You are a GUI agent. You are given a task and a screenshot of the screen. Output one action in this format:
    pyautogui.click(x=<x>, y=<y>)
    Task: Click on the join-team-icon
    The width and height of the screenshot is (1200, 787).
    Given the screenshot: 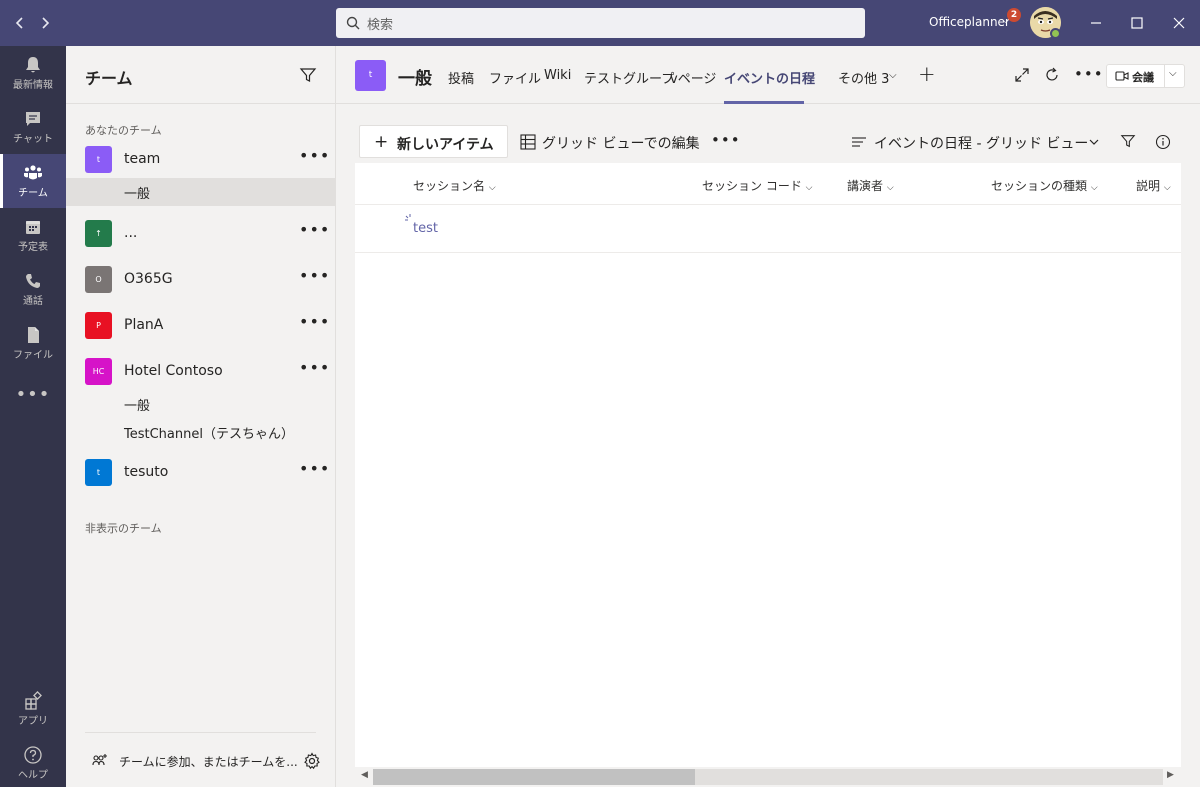 What is the action you would take?
    pyautogui.click(x=100, y=761)
    